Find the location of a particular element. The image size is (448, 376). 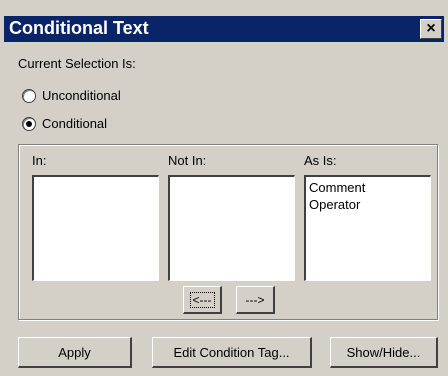

radio-unconditional: Unconditional is located at coordinates (71, 95).